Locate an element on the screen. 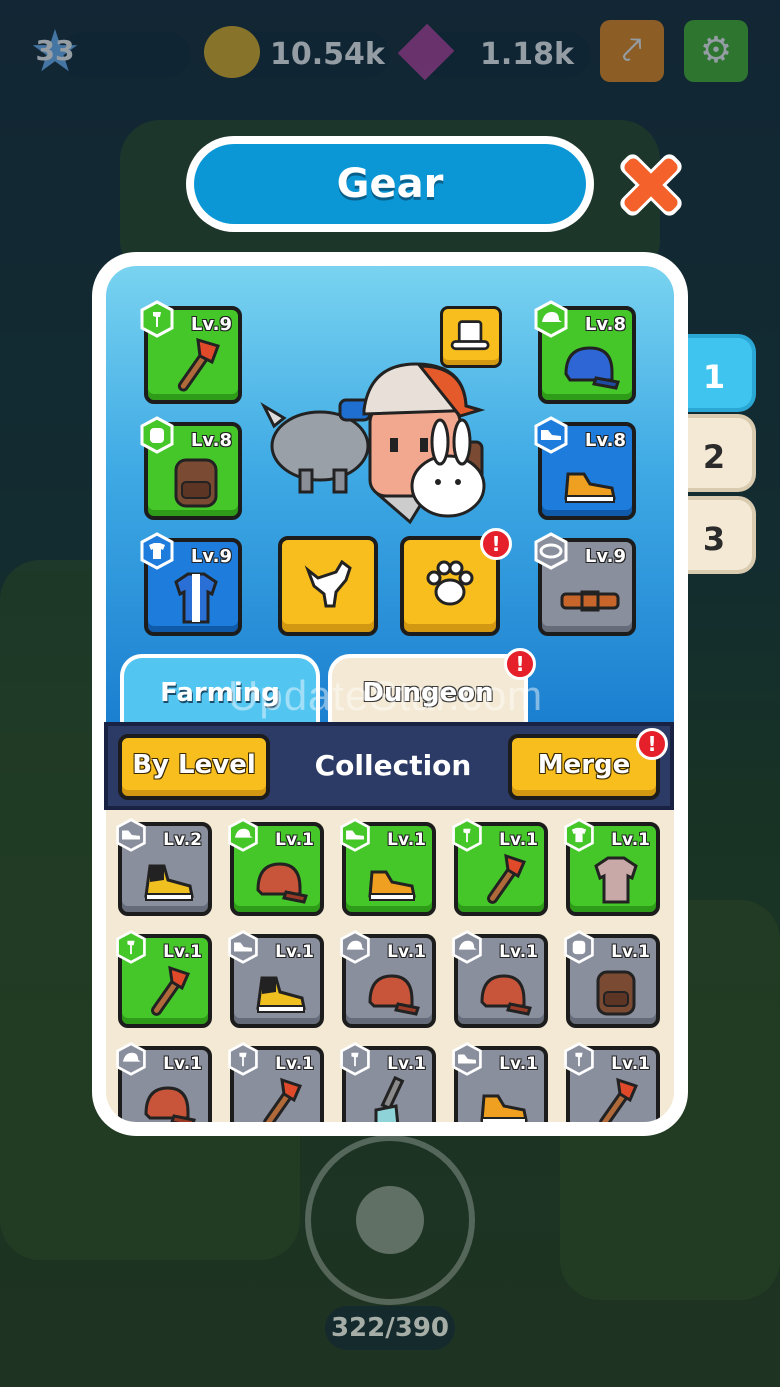  joystick is located at coordinates (390, 1220).